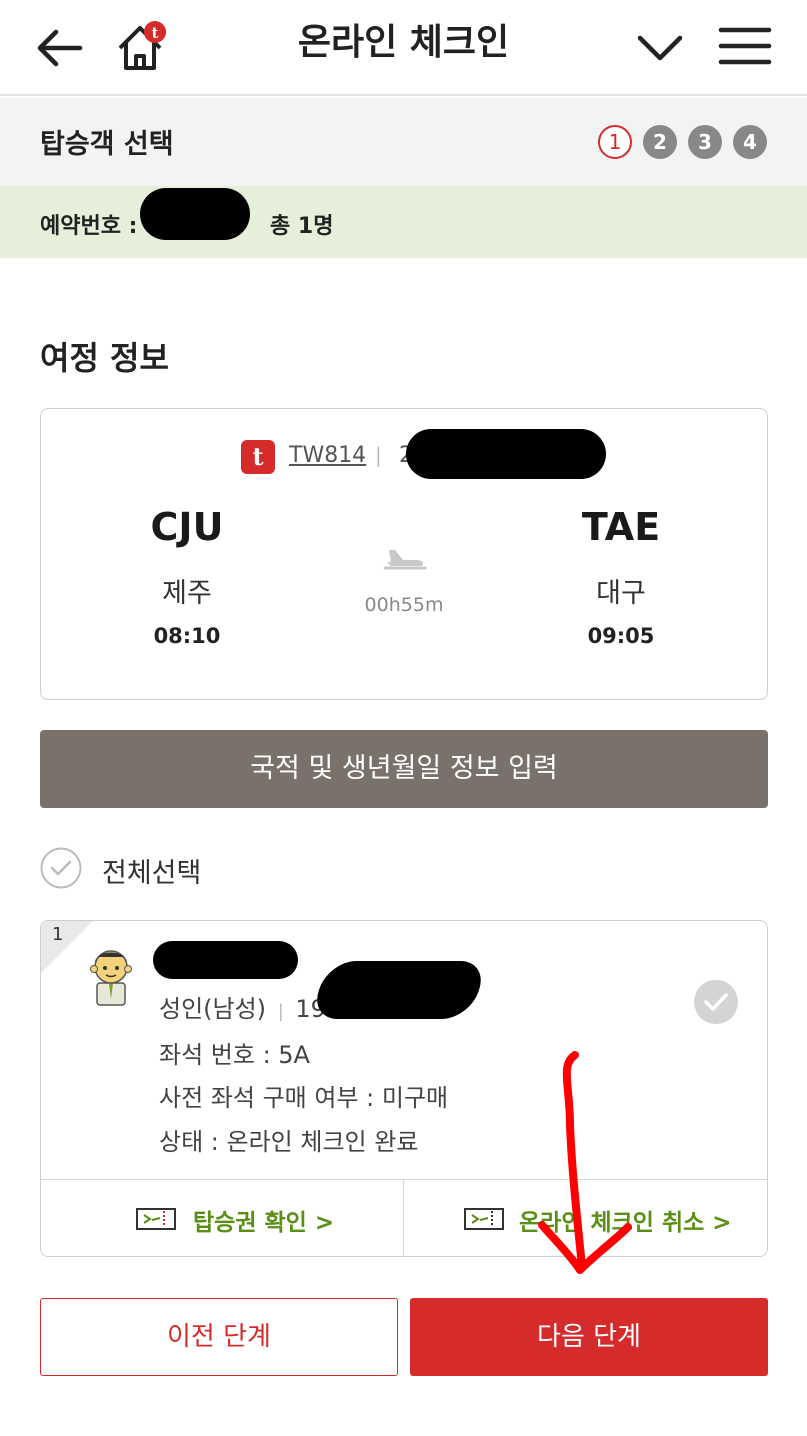  I want to click on flight-number: TW814, so click(327, 455).